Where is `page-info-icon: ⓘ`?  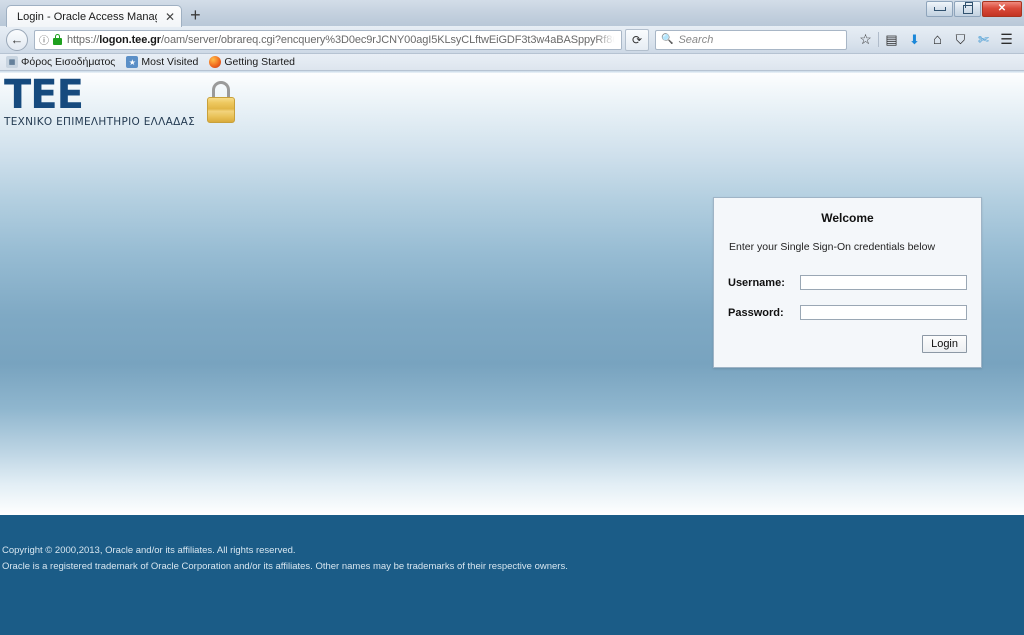
page-info-icon: ⓘ is located at coordinates (44, 39).